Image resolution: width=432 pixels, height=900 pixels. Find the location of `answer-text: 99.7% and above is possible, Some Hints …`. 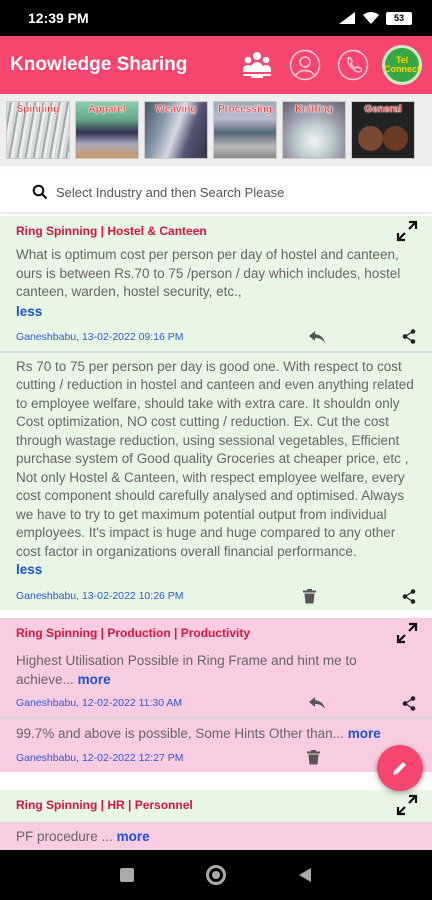

answer-text: 99.7% and above is possible, Some Hints … is located at coordinates (198, 733).